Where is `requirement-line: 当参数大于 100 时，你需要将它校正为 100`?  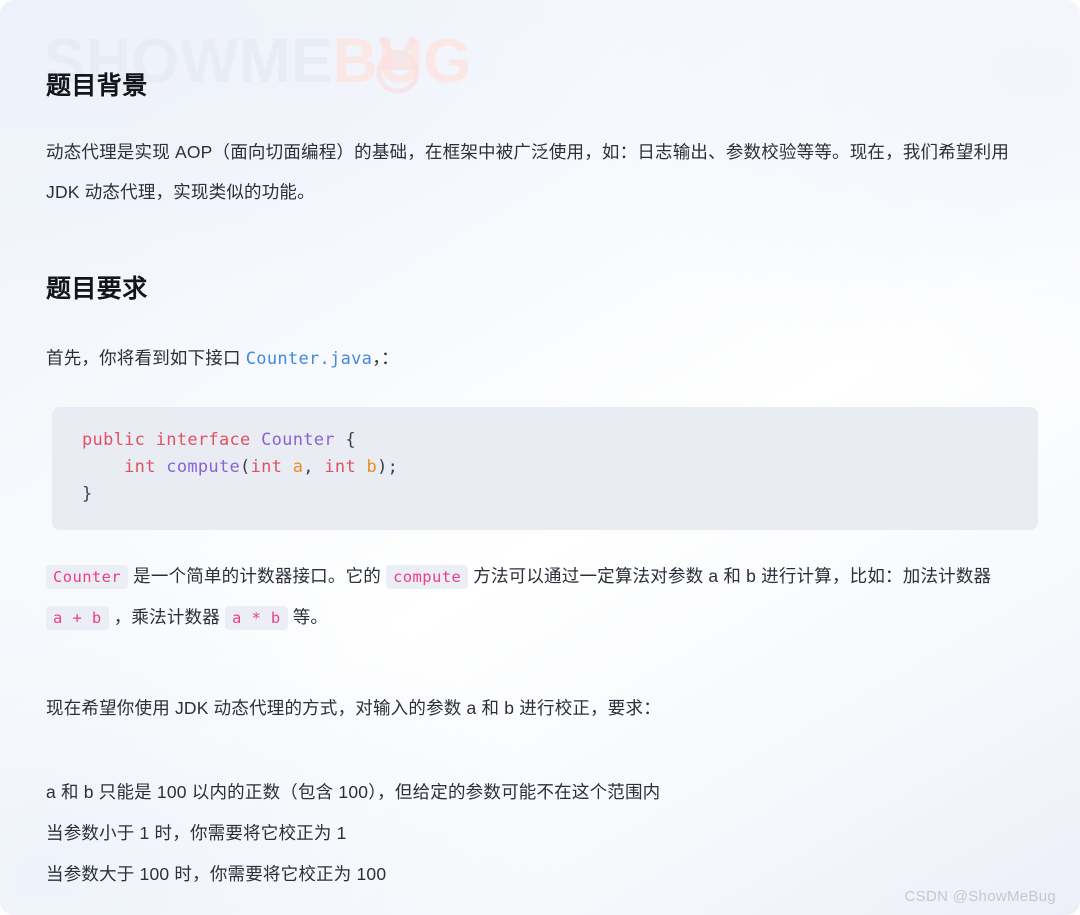
requirement-line: 当参数大于 100 时，你需要将它校正为 100 is located at coordinates (216, 874).